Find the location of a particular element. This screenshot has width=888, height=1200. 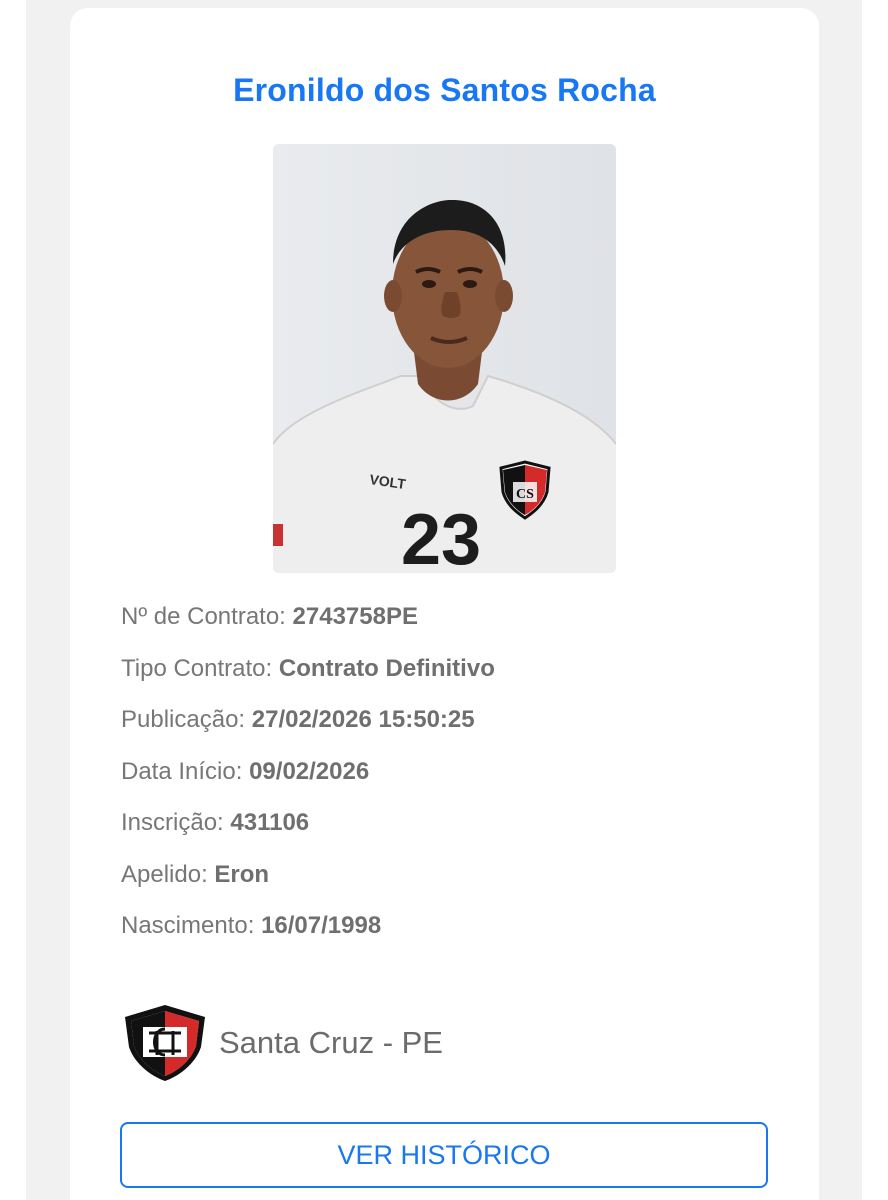

detail-value: 431106 is located at coordinates (270, 822).